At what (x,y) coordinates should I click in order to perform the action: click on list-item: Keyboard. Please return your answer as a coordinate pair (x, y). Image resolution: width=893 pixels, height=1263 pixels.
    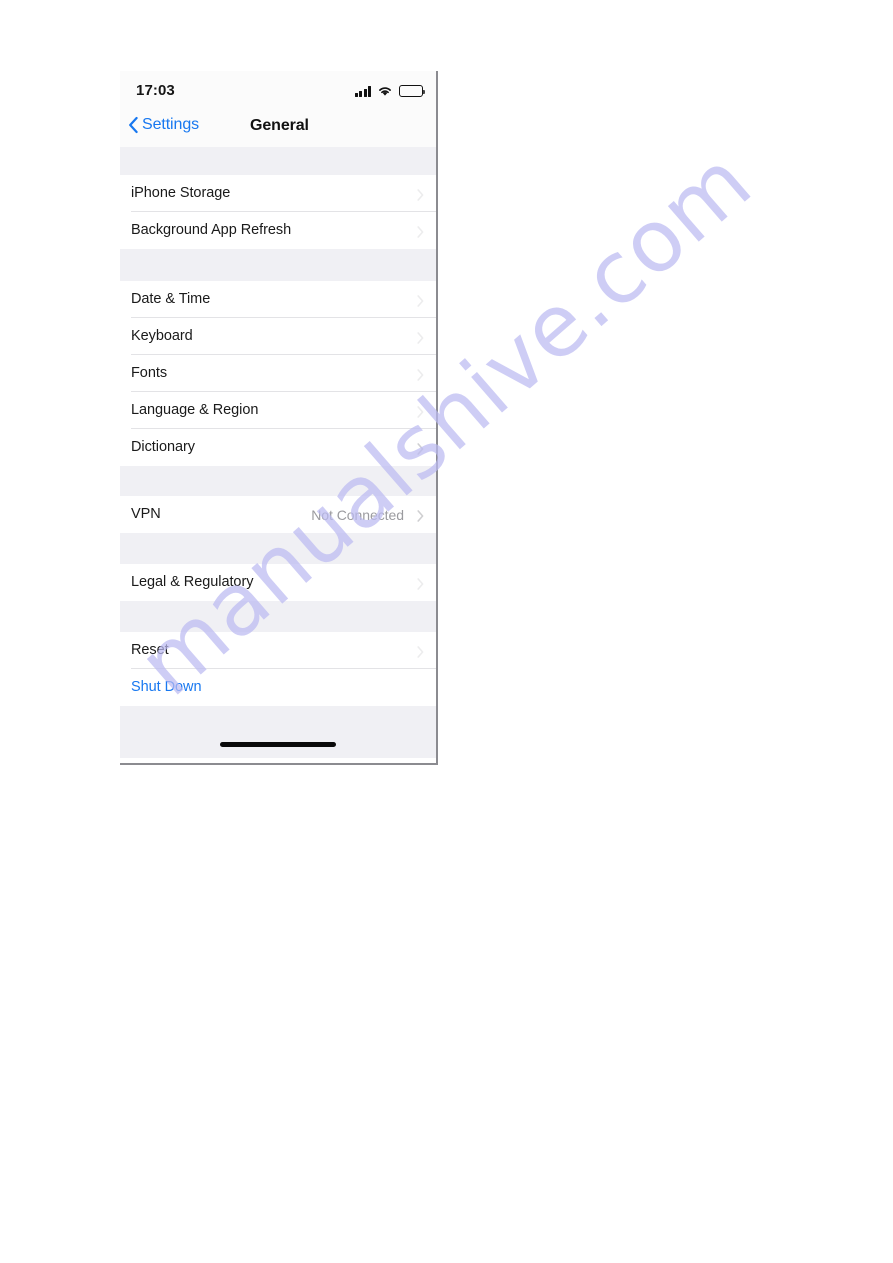
    Looking at the image, I should click on (278, 336).